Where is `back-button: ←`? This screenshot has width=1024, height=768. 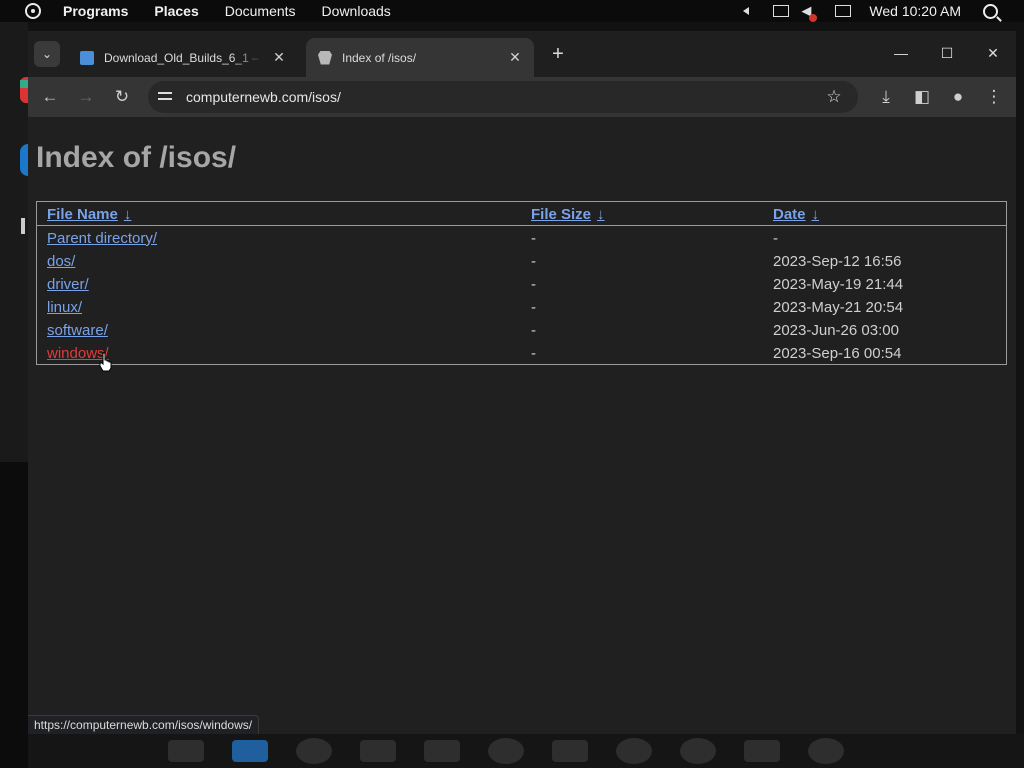
back-button: ← is located at coordinates (50, 97).